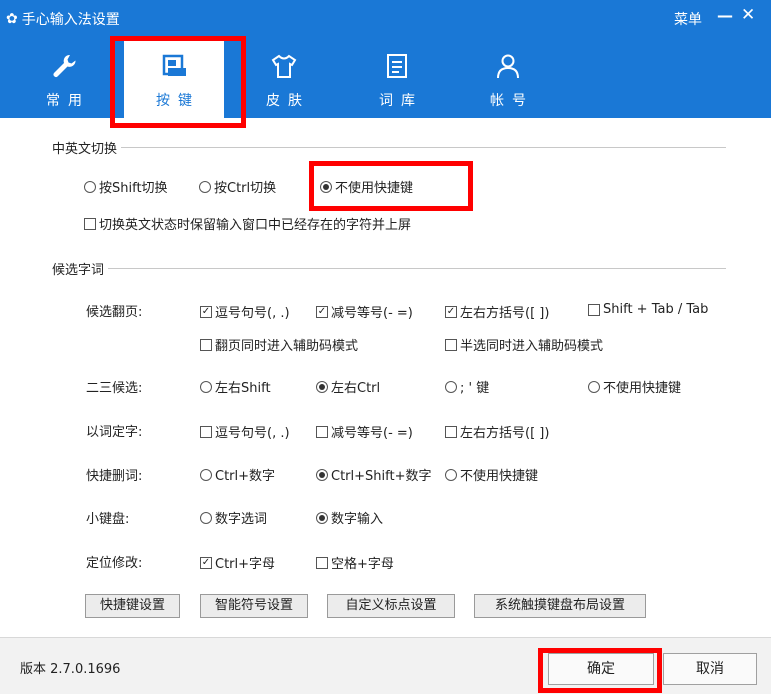 The image size is (771, 694). I want to click on shortcut-settings-button: 快捷键设置, so click(132, 606).